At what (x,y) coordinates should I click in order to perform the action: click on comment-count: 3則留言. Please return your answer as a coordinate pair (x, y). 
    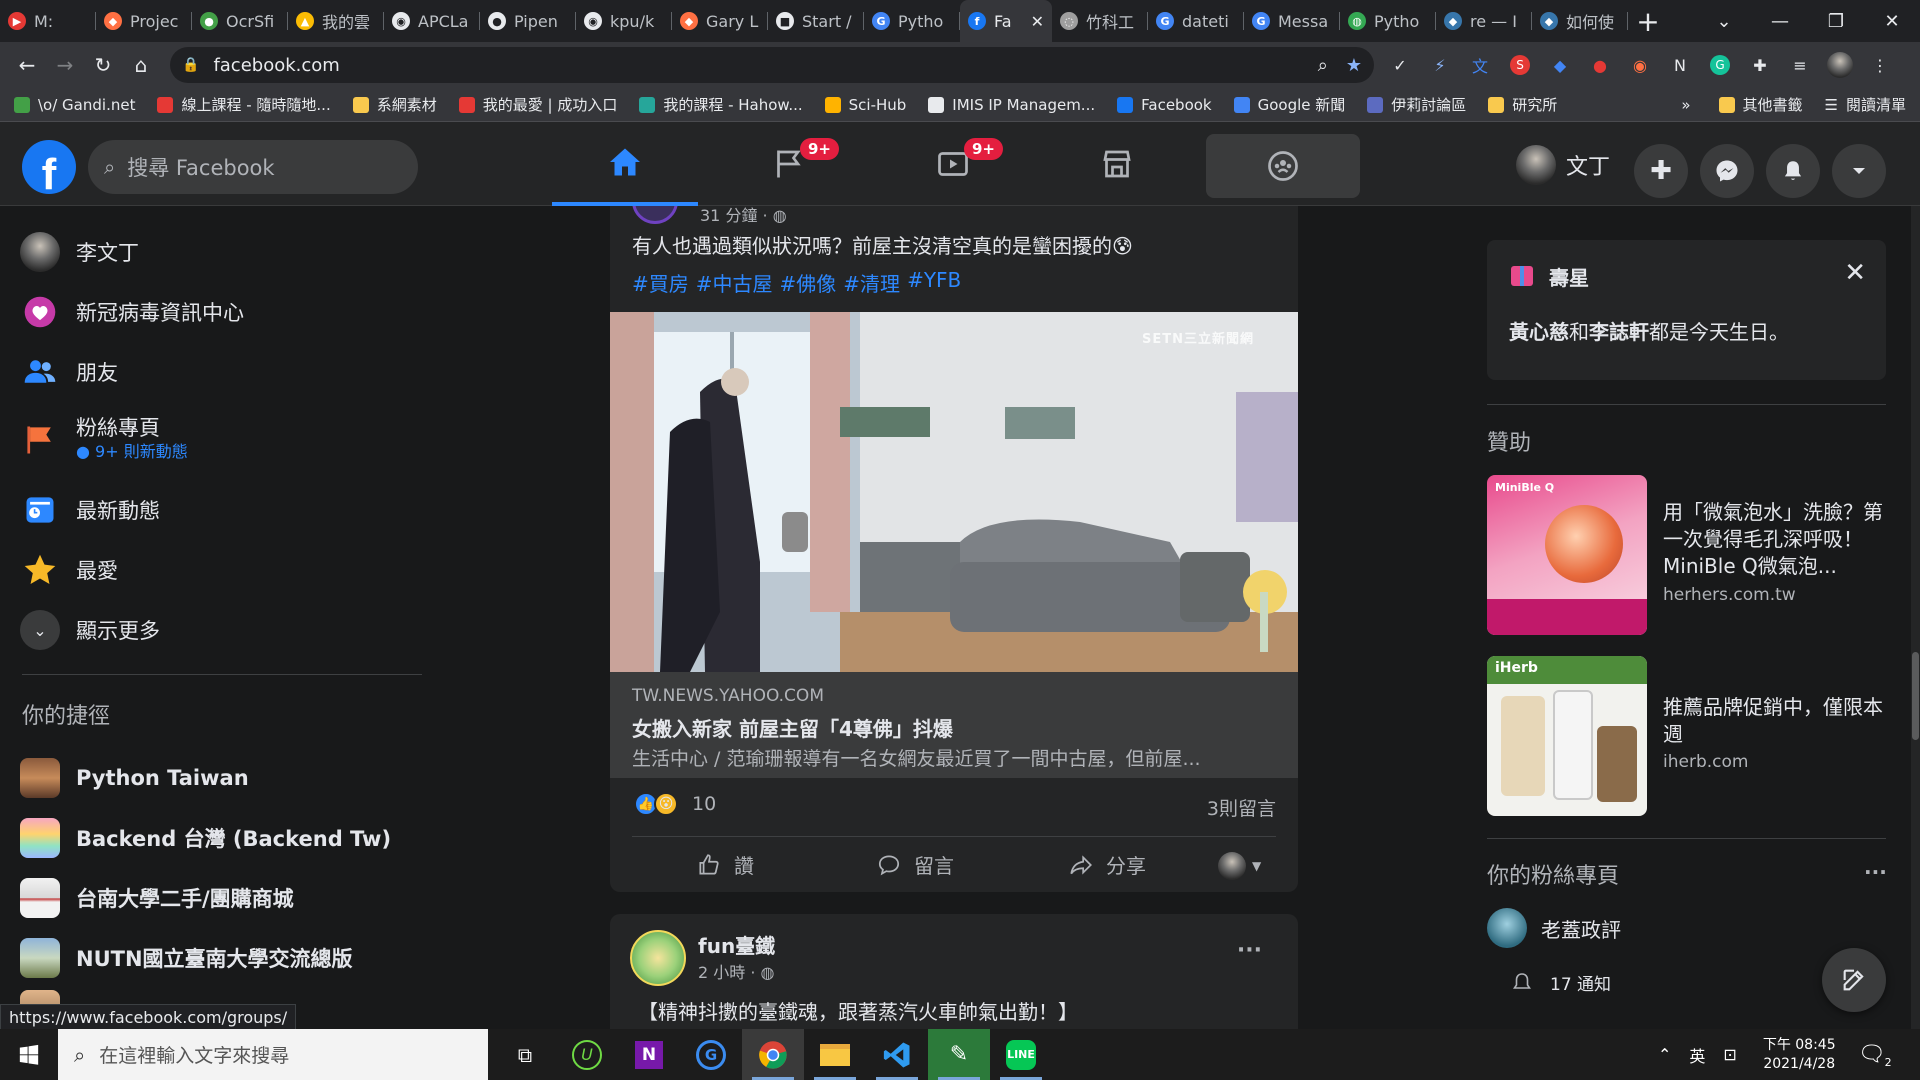
    Looking at the image, I should click on (1241, 807).